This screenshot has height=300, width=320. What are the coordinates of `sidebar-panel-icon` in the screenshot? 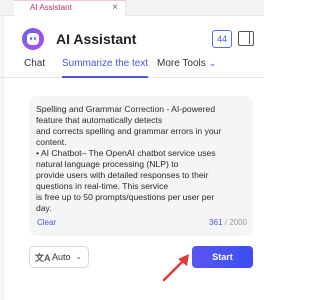 It's located at (246, 38).